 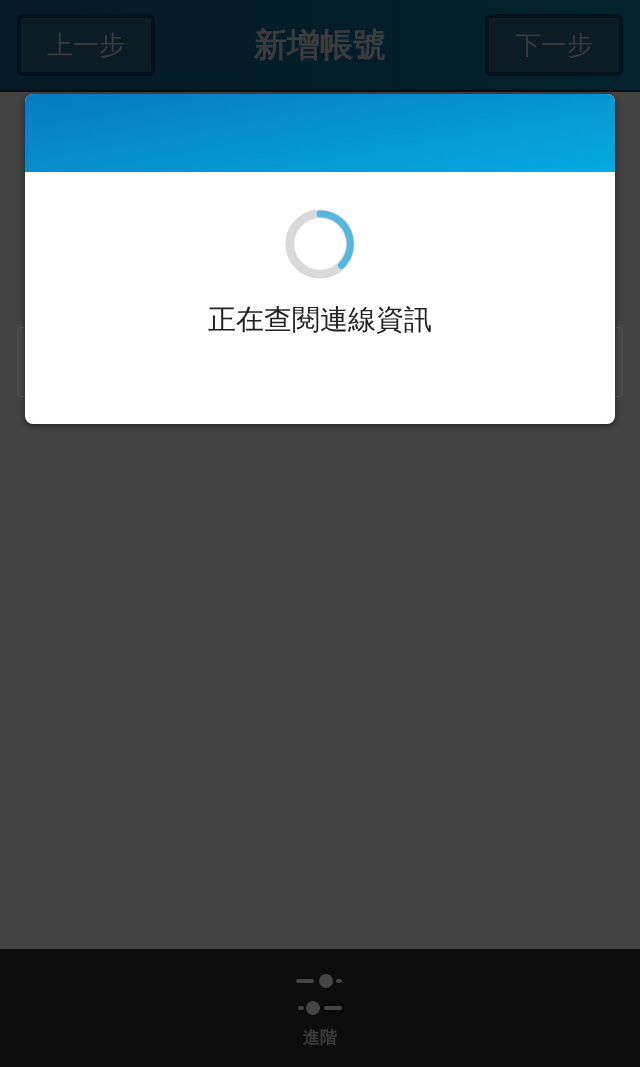 I want to click on screen-title: 新增帳號, so click(x=320, y=44).